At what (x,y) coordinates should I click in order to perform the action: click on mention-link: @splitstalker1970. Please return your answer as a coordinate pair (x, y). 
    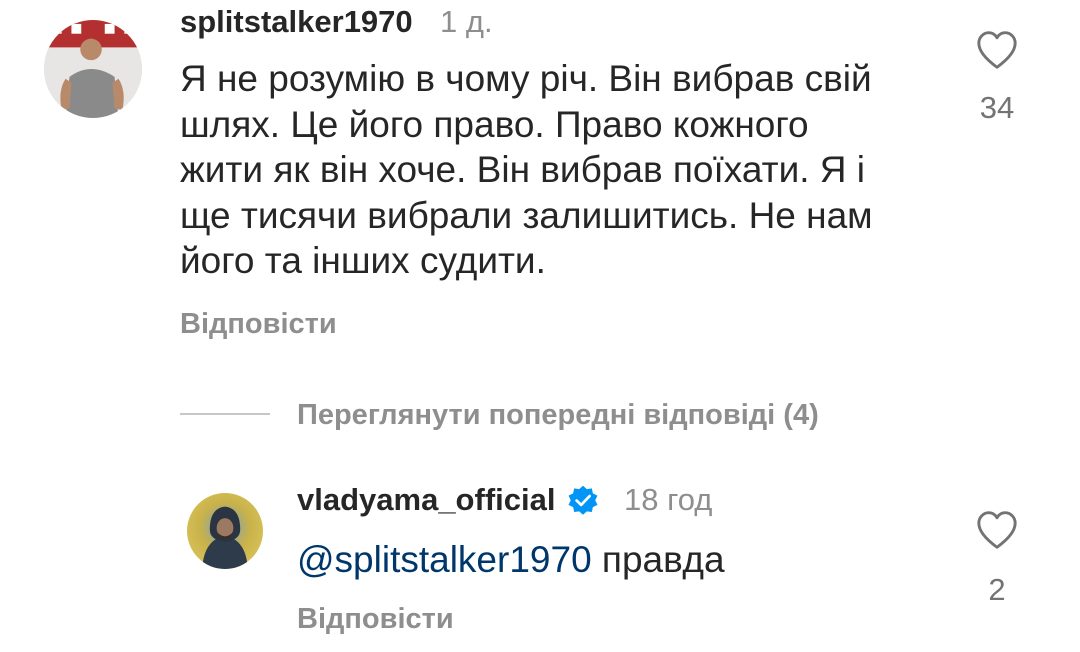
    Looking at the image, I should click on (444, 559).